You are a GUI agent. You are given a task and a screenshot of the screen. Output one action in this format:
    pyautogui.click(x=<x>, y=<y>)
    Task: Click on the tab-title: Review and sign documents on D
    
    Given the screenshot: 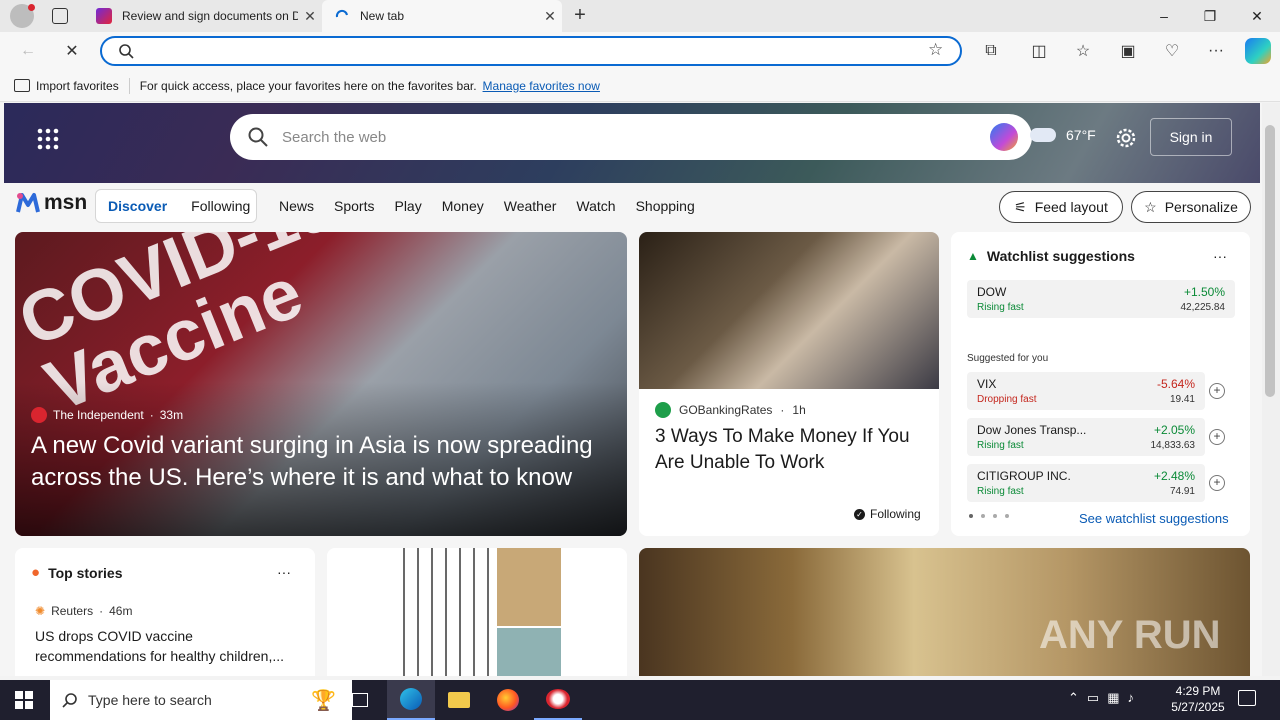 What is the action you would take?
    pyautogui.click(x=210, y=16)
    